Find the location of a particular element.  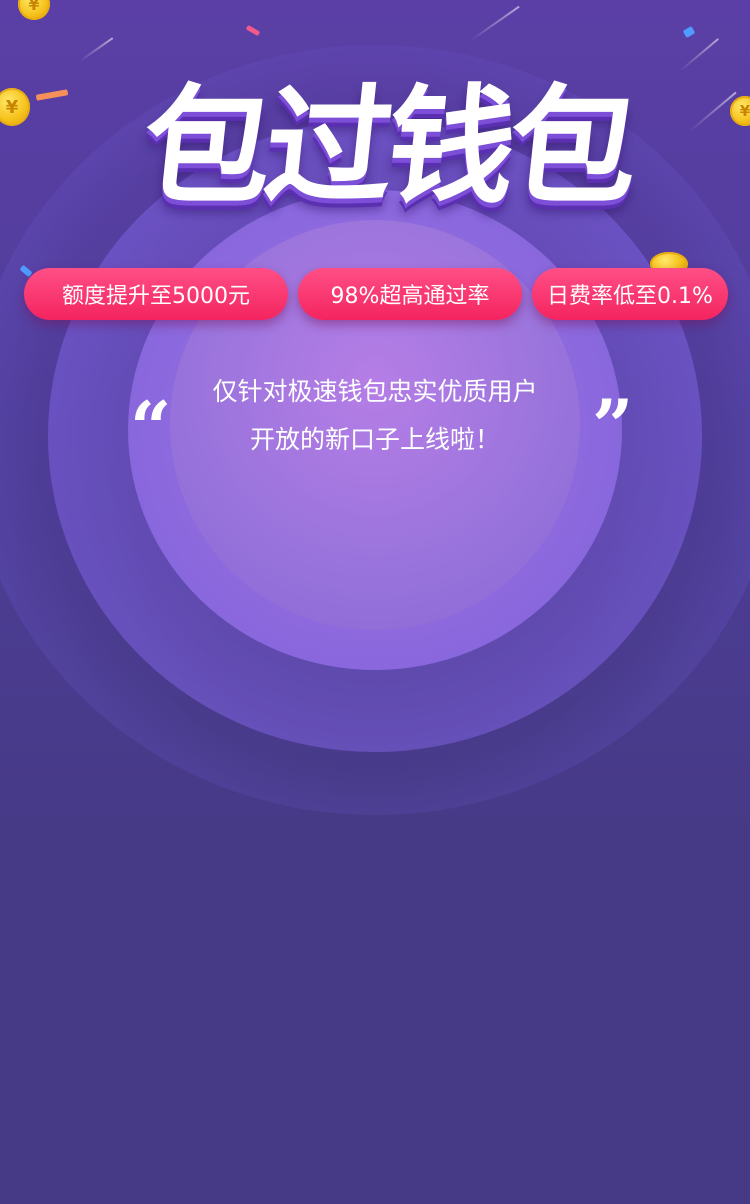

tag-approval-rate: 98%超高通过率 is located at coordinates (410, 294).